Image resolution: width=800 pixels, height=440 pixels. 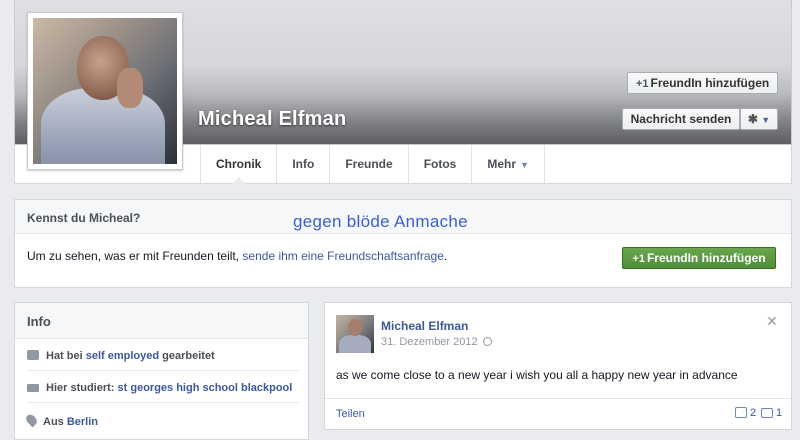 I want to click on comments-count: 1, so click(x=771, y=413).